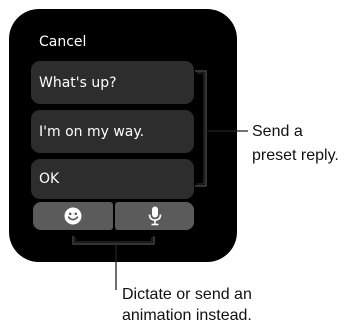 The height and width of the screenshot is (328, 362). What do you see at coordinates (187, 315) in the screenshot?
I see `dictate-callout-line2: animation instead.` at bounding box center [187, 315].